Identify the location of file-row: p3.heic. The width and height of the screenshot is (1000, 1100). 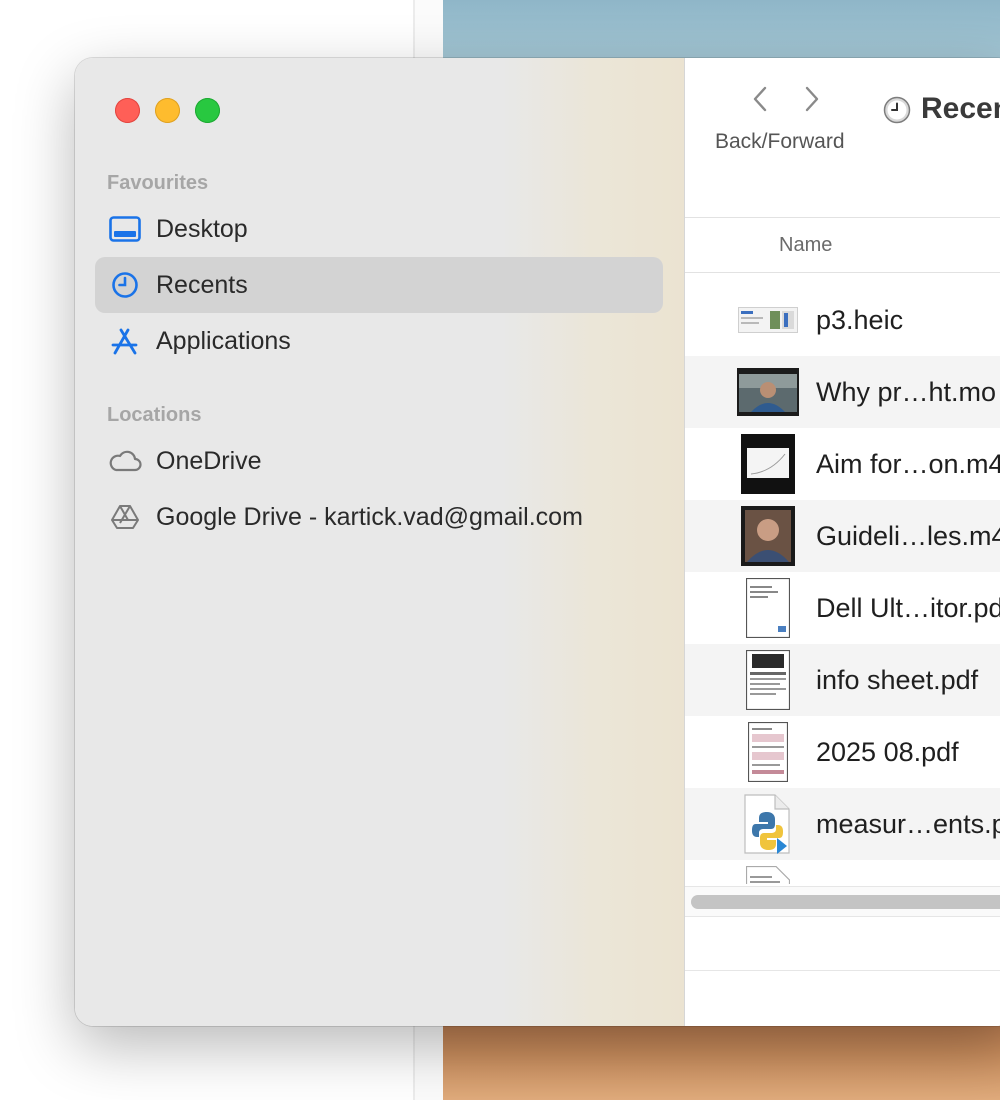
(842, 320).